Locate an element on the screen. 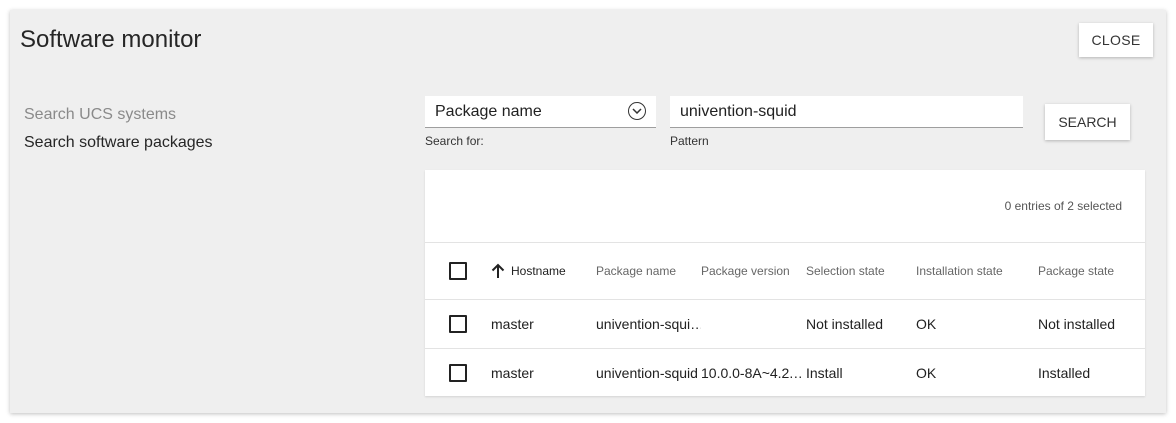 Image resolution: width=1176 pixels, height=423 pixels. search-button: SEARCH is located at coordinates (1087, 122).